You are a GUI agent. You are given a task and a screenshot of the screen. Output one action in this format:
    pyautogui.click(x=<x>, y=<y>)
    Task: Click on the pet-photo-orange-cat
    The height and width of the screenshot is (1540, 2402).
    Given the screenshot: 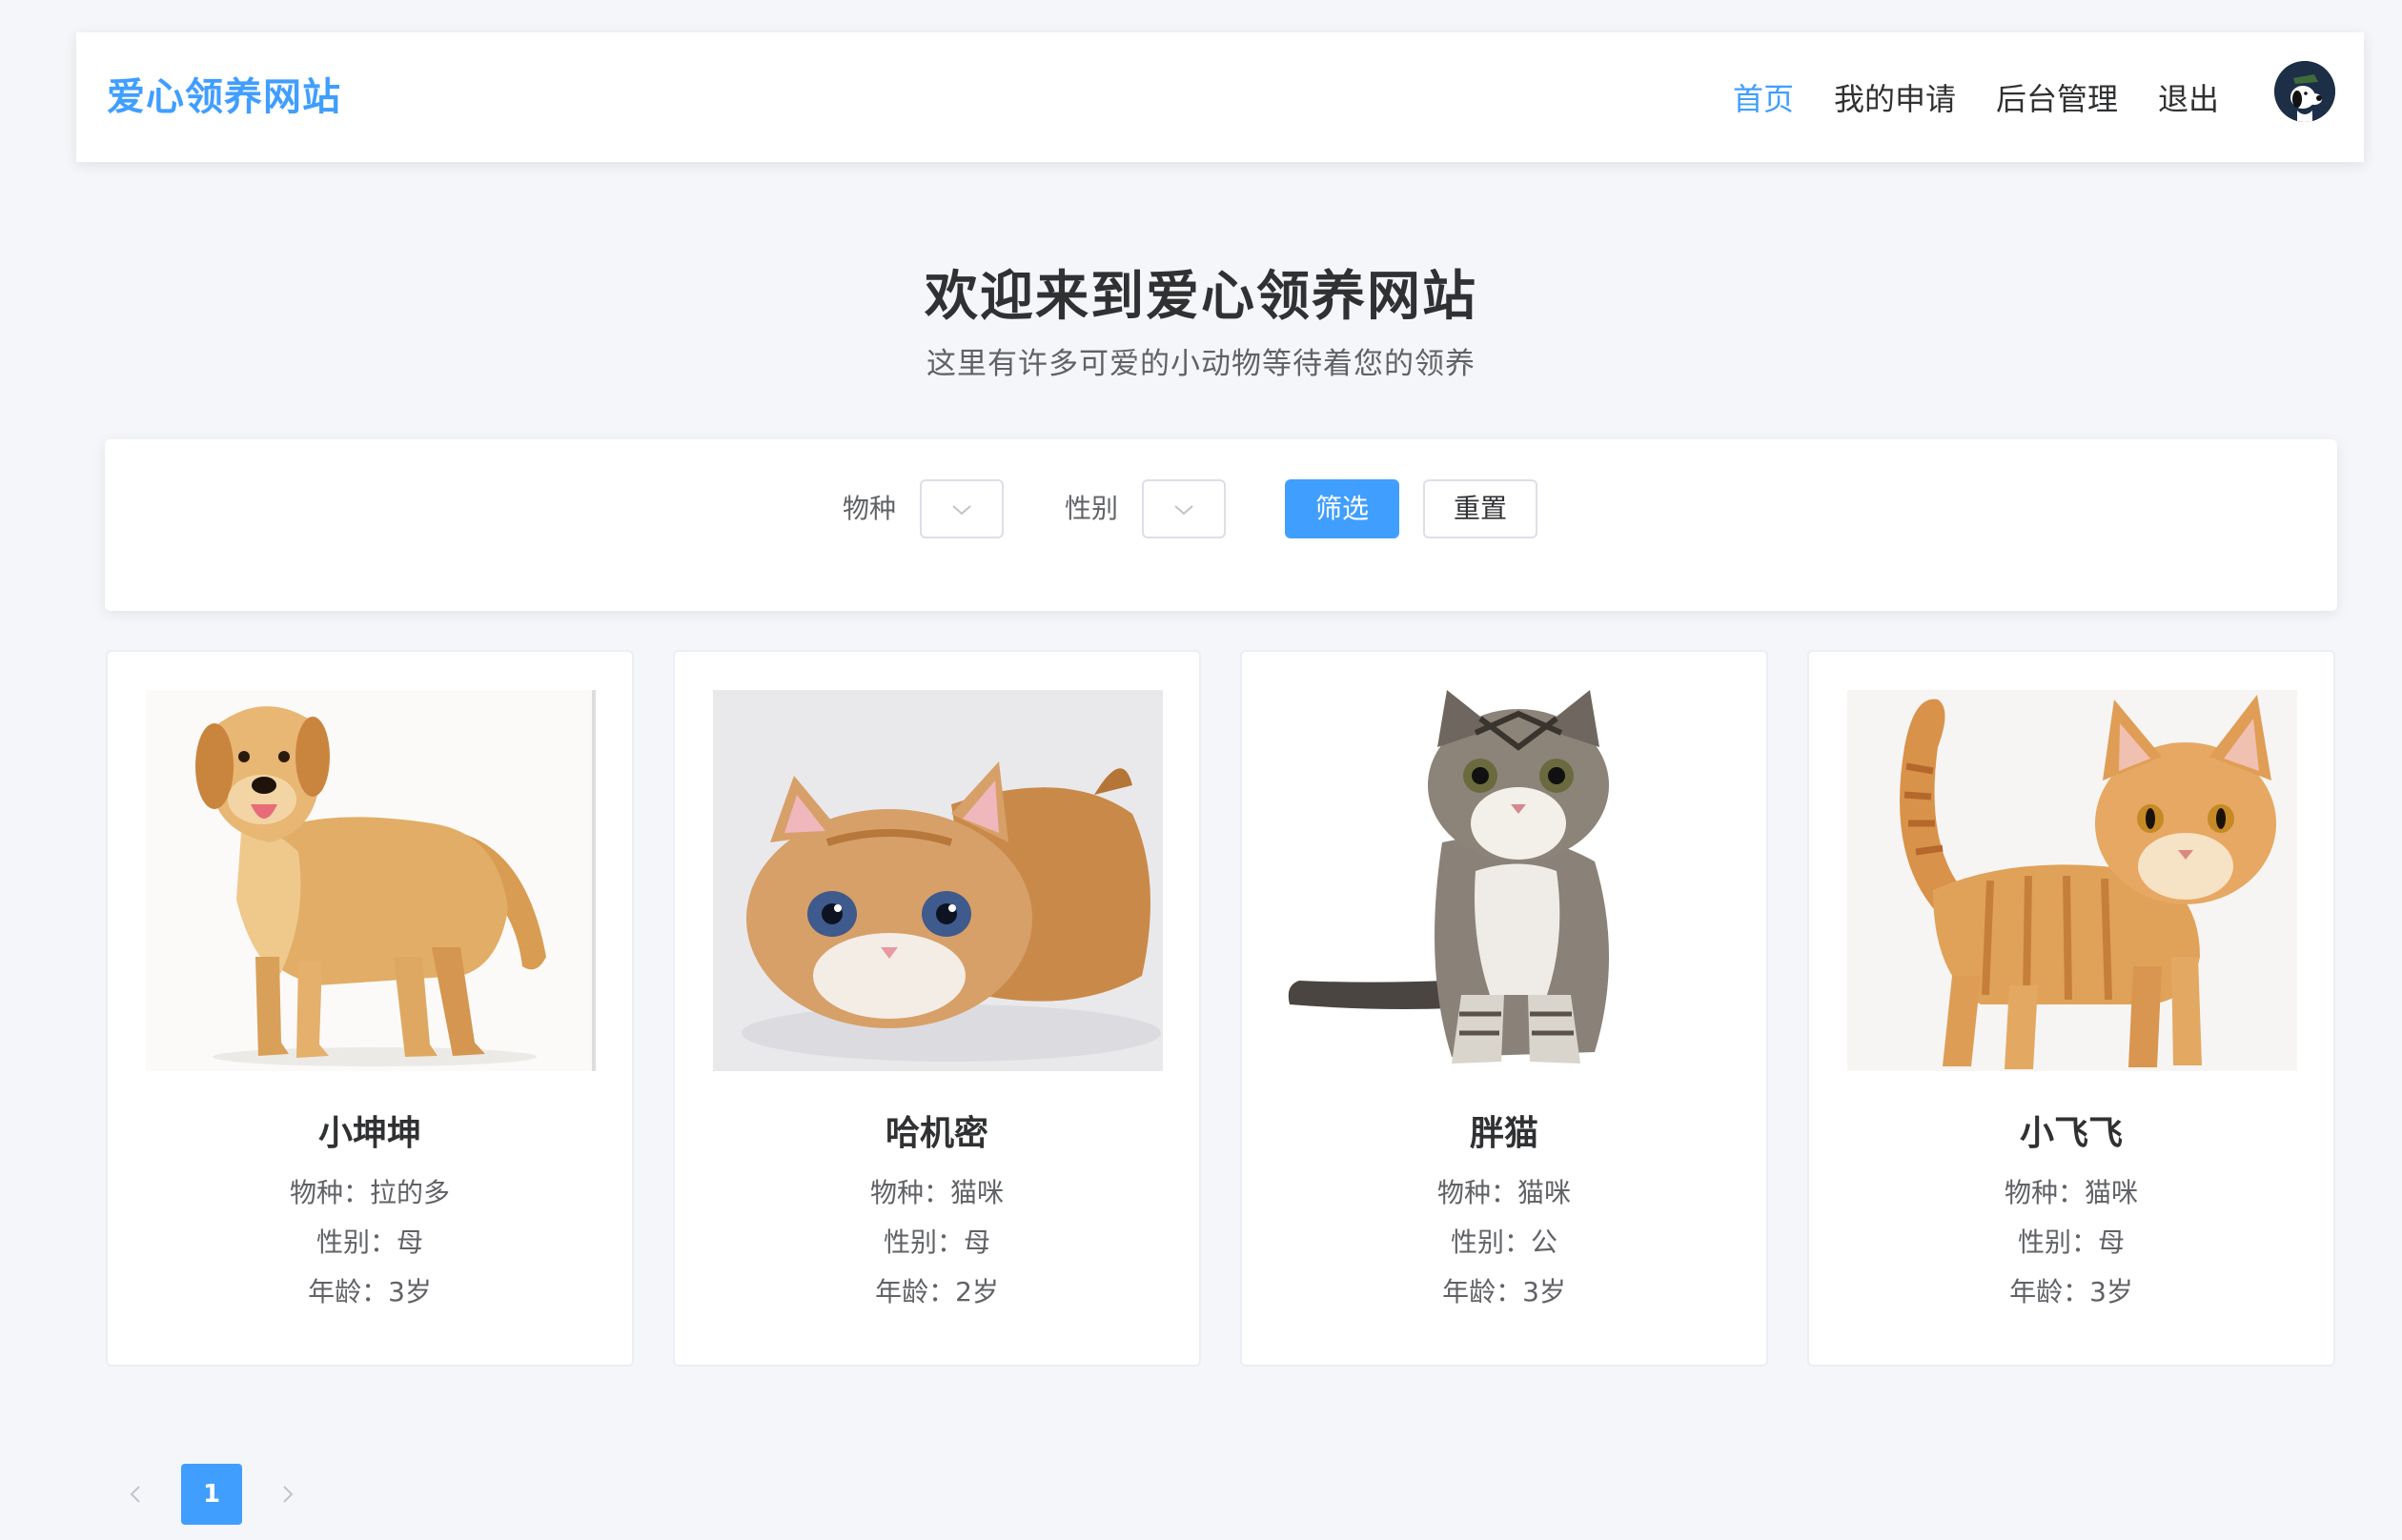 What is the action you would take?
    pyautogui.click(x=2072, y=880)
    